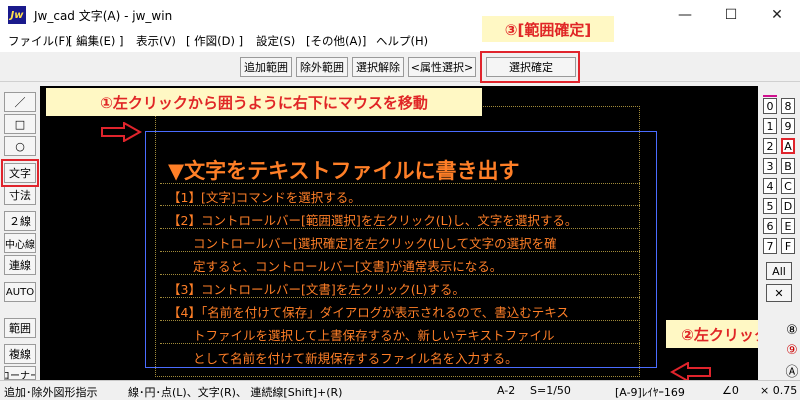 Image resolution: width=800 pixels, height=400 pixels. What do you see at coordinates (548, 29) in the screenshot?
I see `step3-label: ③[範囲確定]` at bounding box center [548, 29].